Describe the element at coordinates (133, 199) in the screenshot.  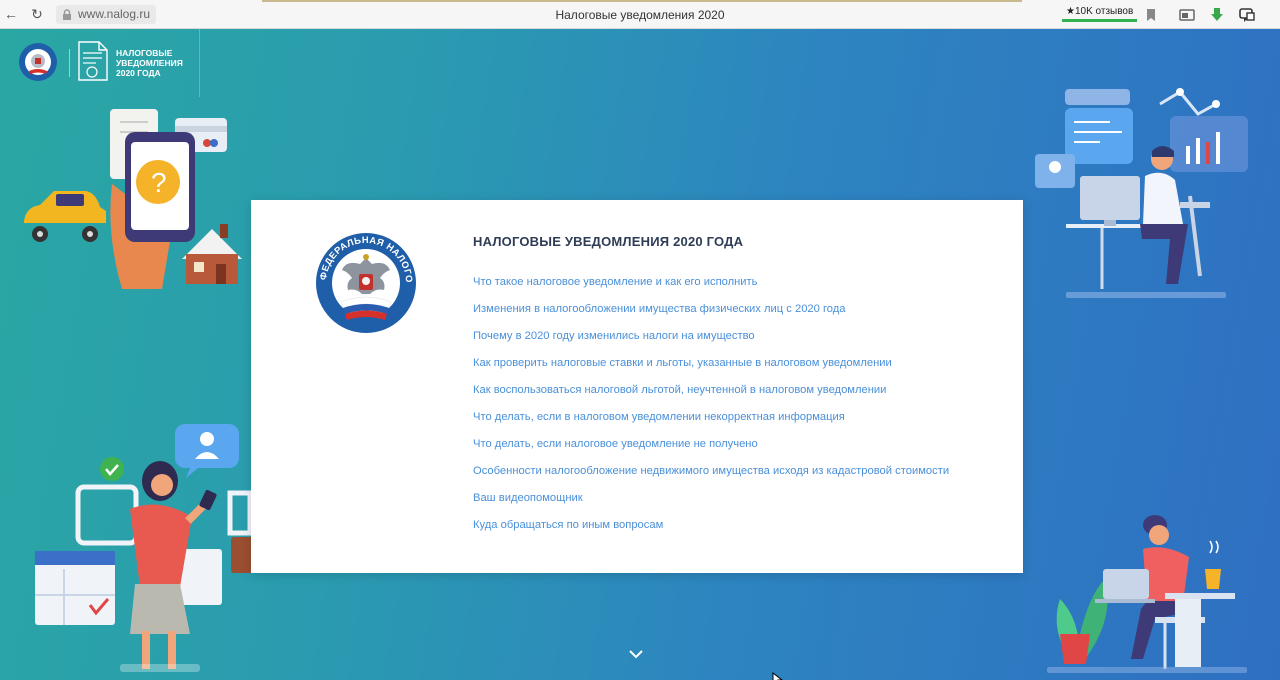
I see `phone-car-house-illustration: ?` at that location.